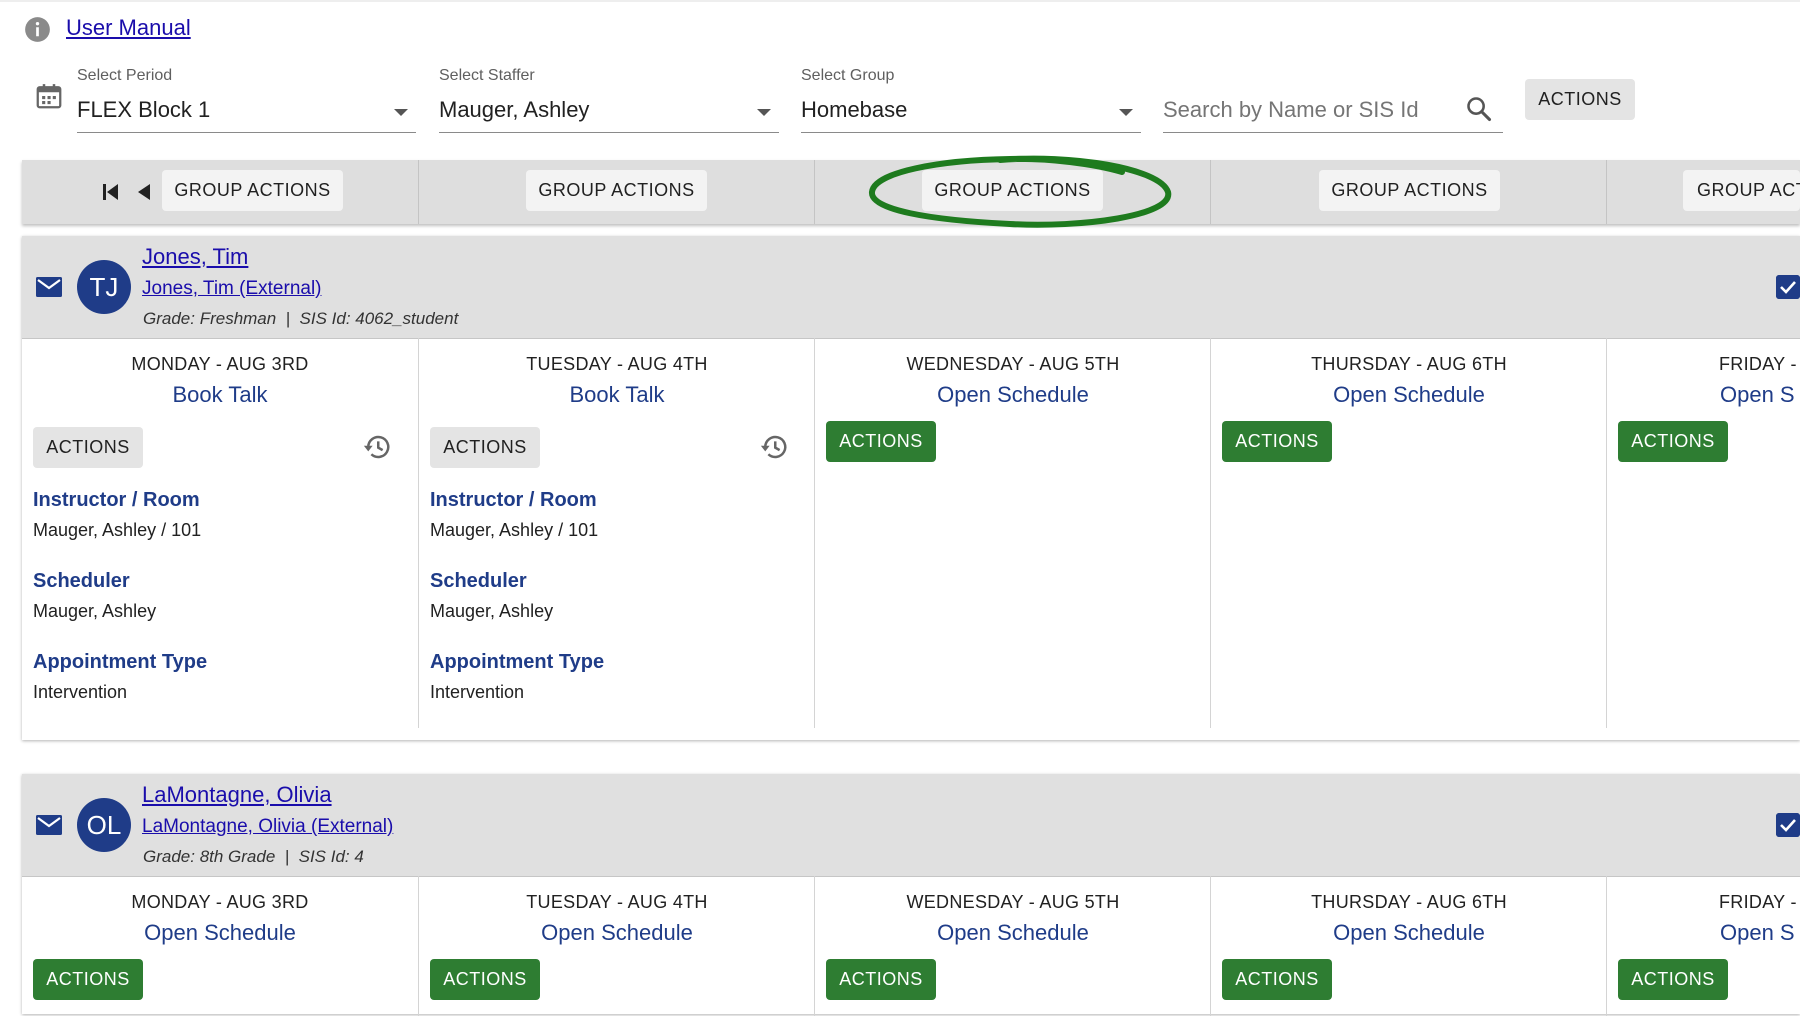 The height and width of the screenshot is (1016, 1800). I want to click on top-divider, so click(900, 1).